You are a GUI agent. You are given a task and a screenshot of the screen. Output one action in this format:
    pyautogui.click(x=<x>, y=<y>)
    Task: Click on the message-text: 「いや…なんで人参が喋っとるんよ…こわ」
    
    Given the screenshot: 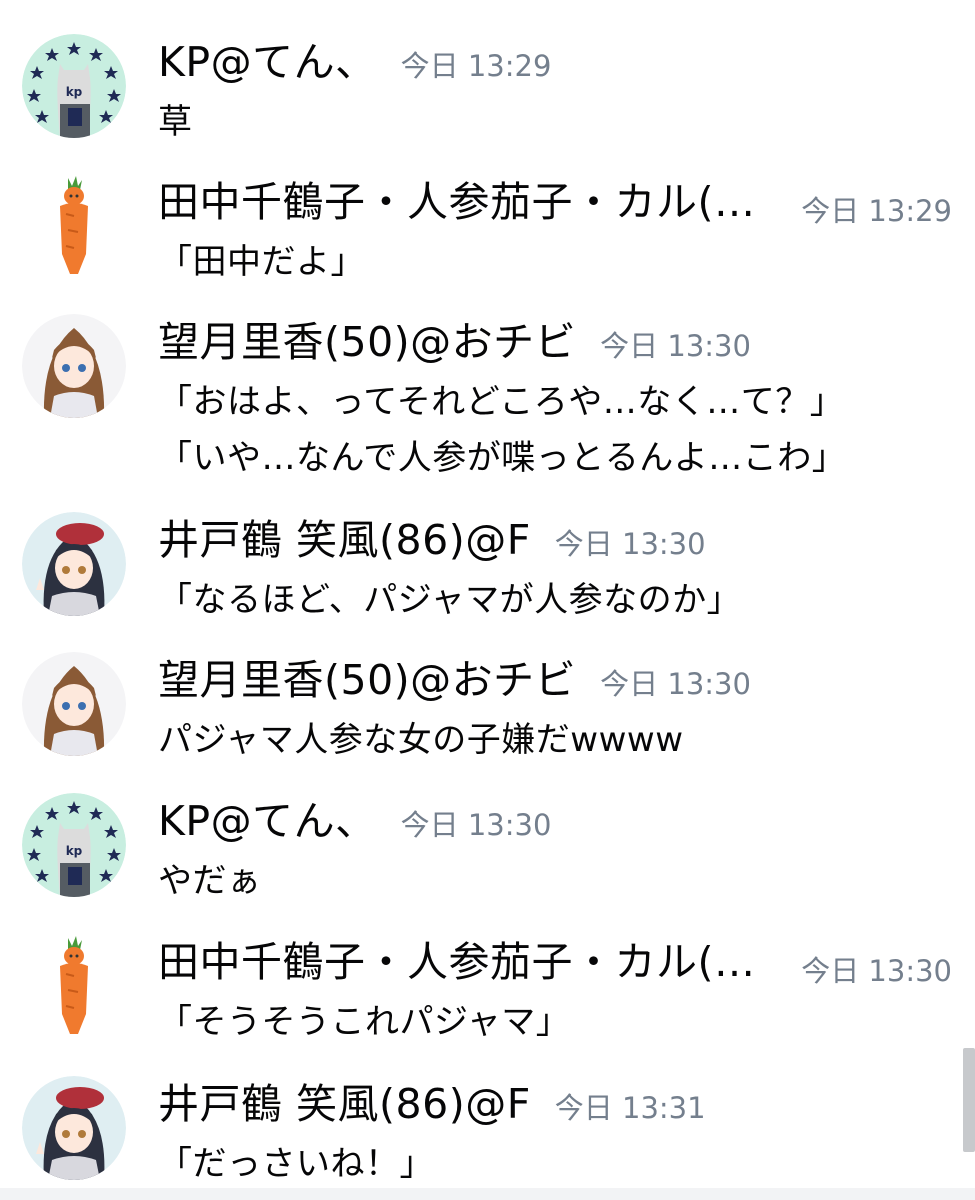 What is the action you would take?
    pyautogui.click(x=502, y=458)
    